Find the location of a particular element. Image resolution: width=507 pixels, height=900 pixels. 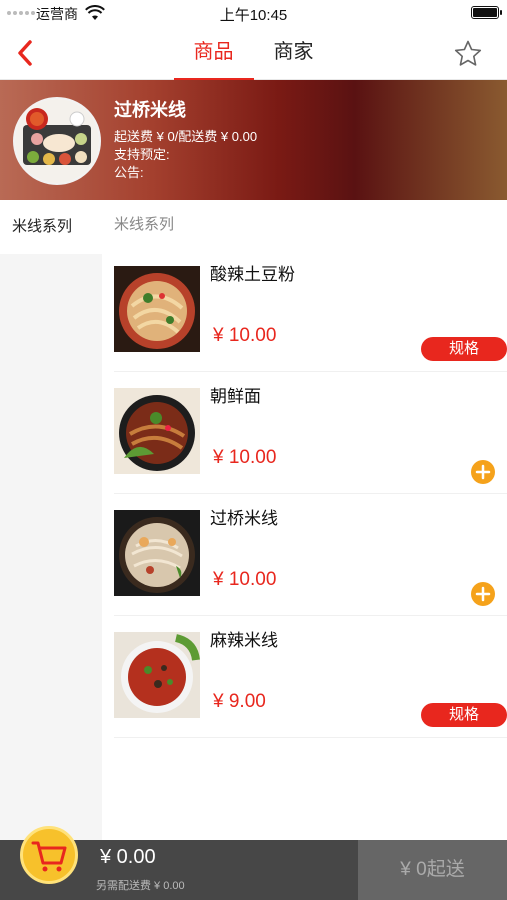

tab-bar: 商品 商家 is located at coordinates (253, 53).